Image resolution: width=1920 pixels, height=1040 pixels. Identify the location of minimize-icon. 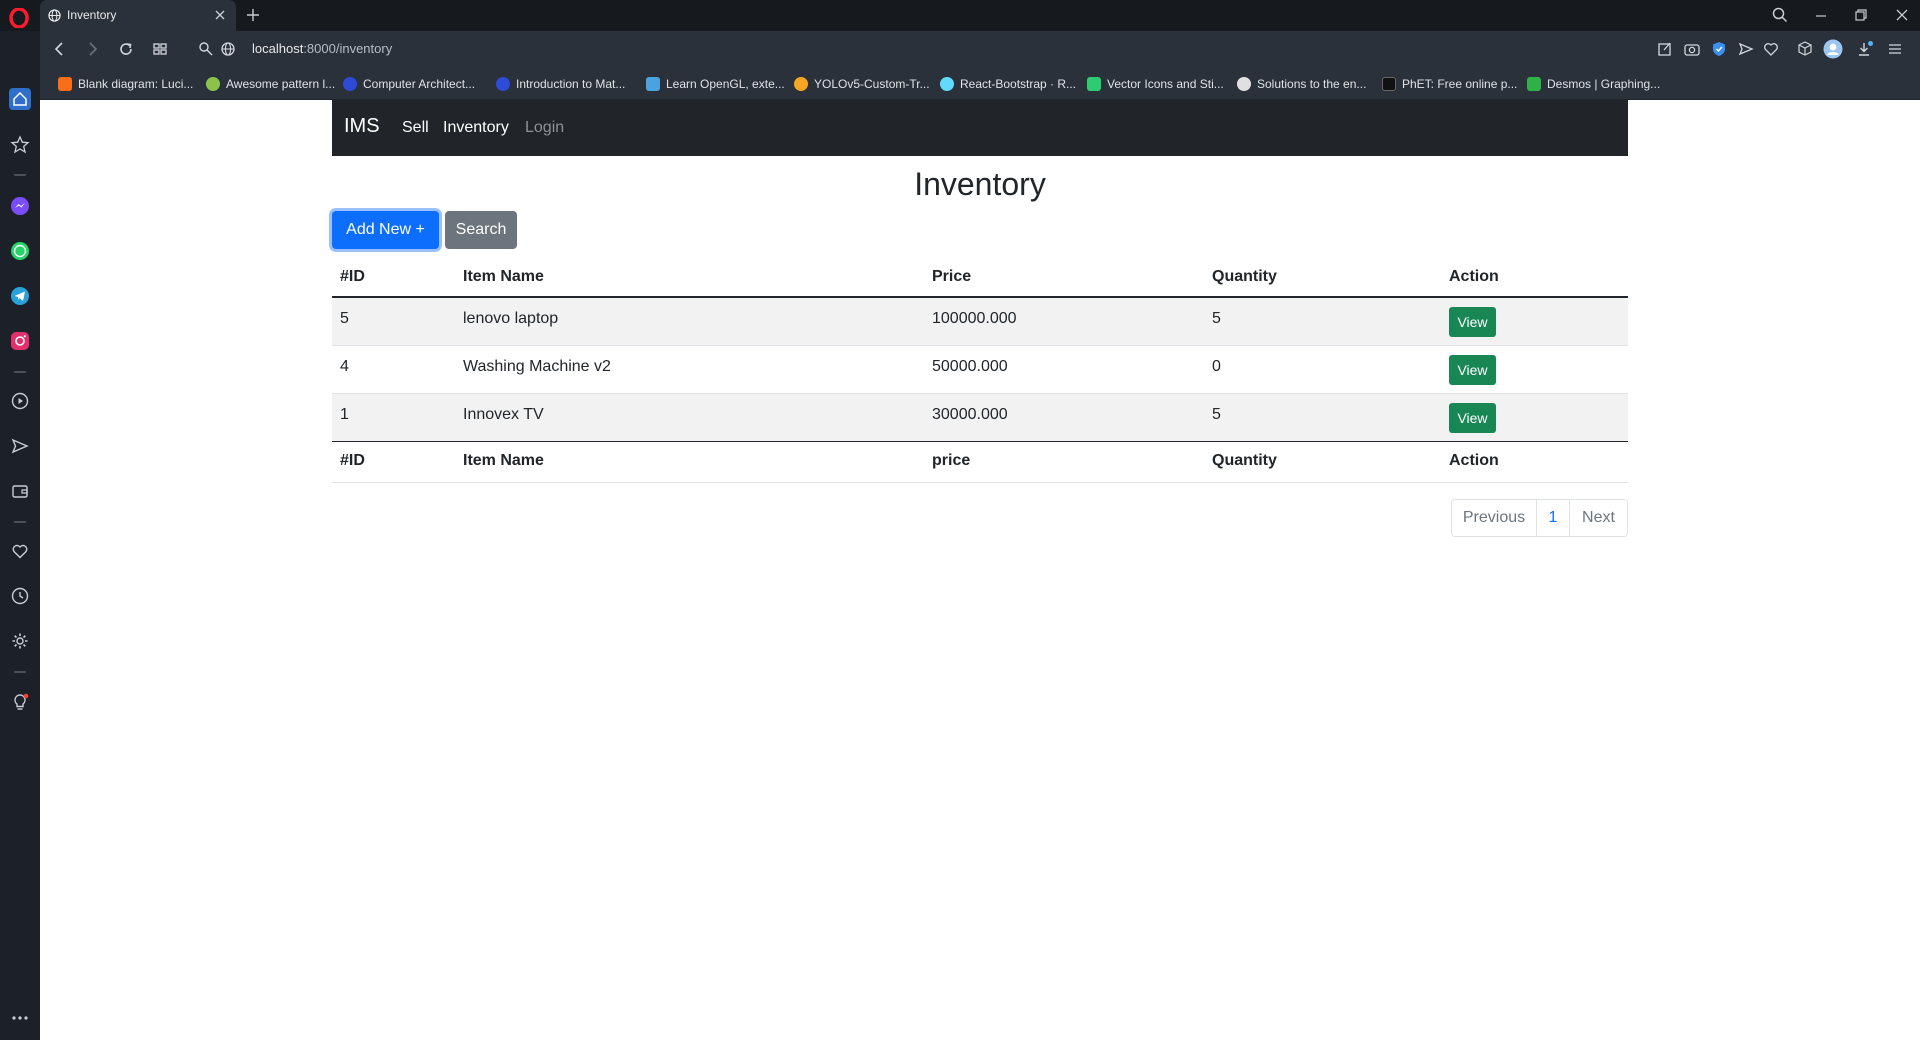
(1821, 15).